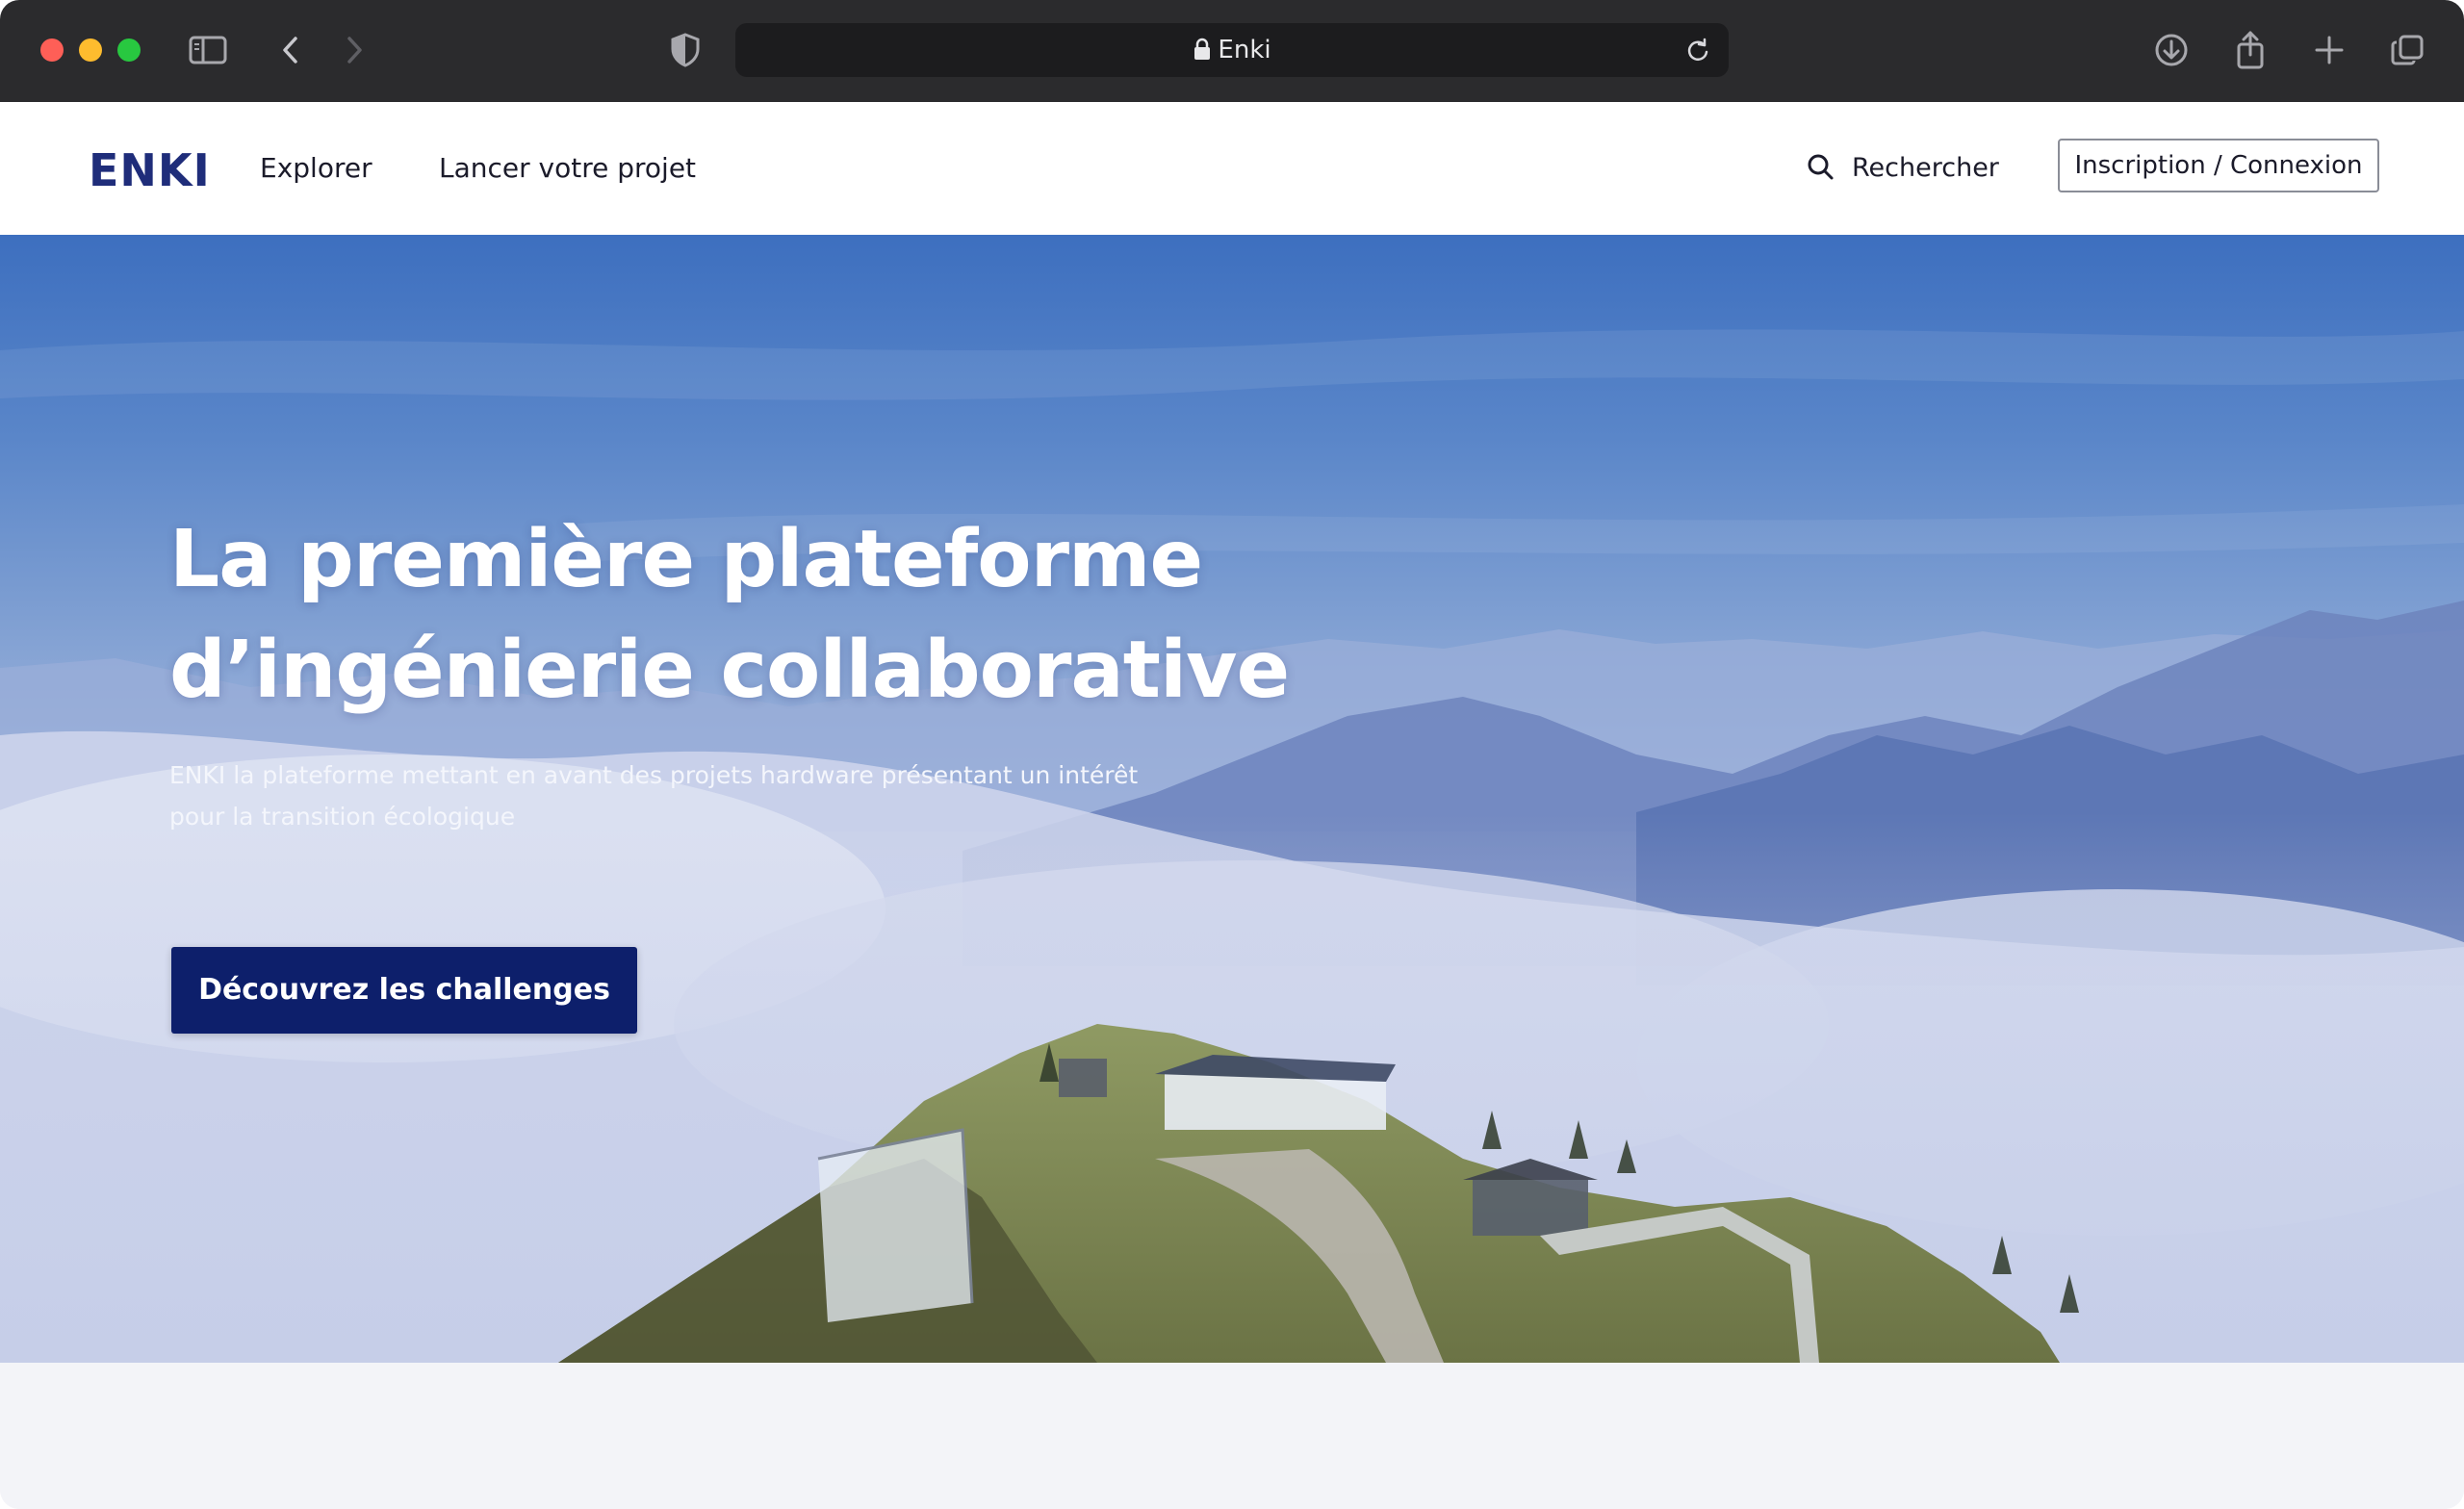 This screenshot has height=1509, width=2464. Describe the element at coordinates (685, 50) in the screenshot. I see `shield-icon` at that location.